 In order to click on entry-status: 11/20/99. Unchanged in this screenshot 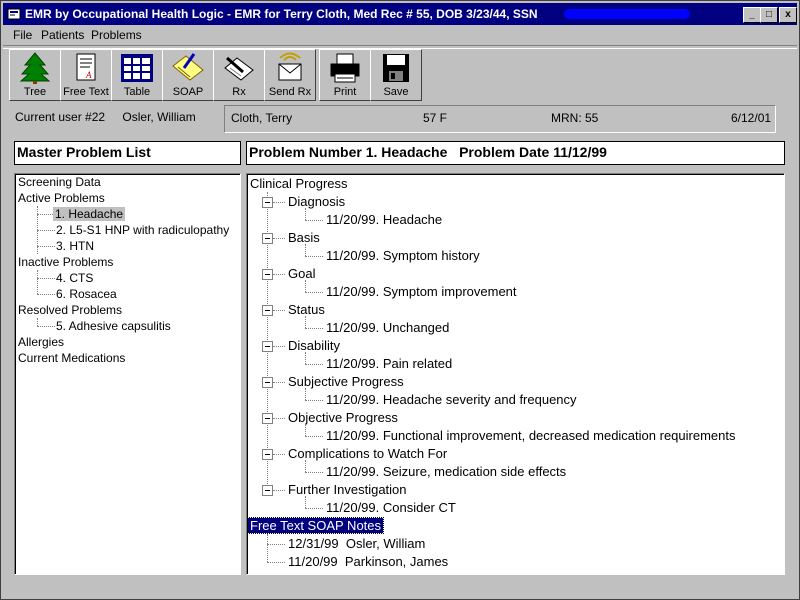, I will do `click(387, 327)`.